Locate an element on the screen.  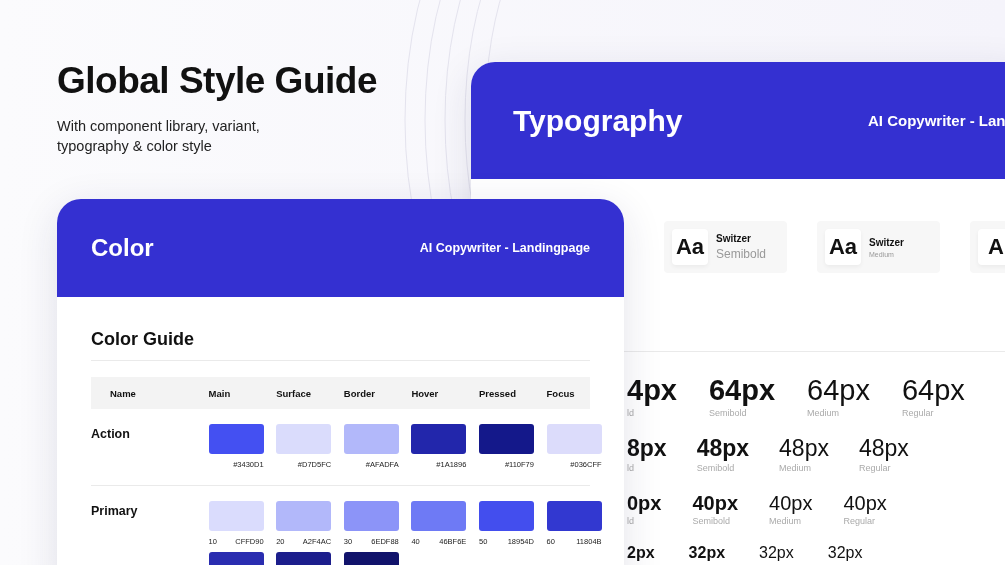
font-sample: A is located at coordinates (991, 247).